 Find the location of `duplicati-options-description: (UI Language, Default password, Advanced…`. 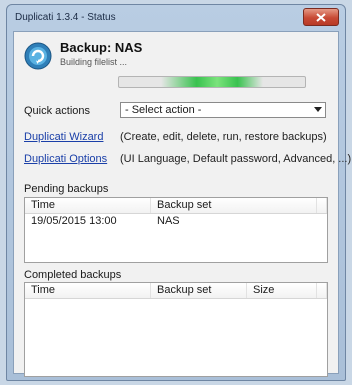

duplicati-options-description: (UI Language, Default password, Advanced… is located at coordinates (236, 159).